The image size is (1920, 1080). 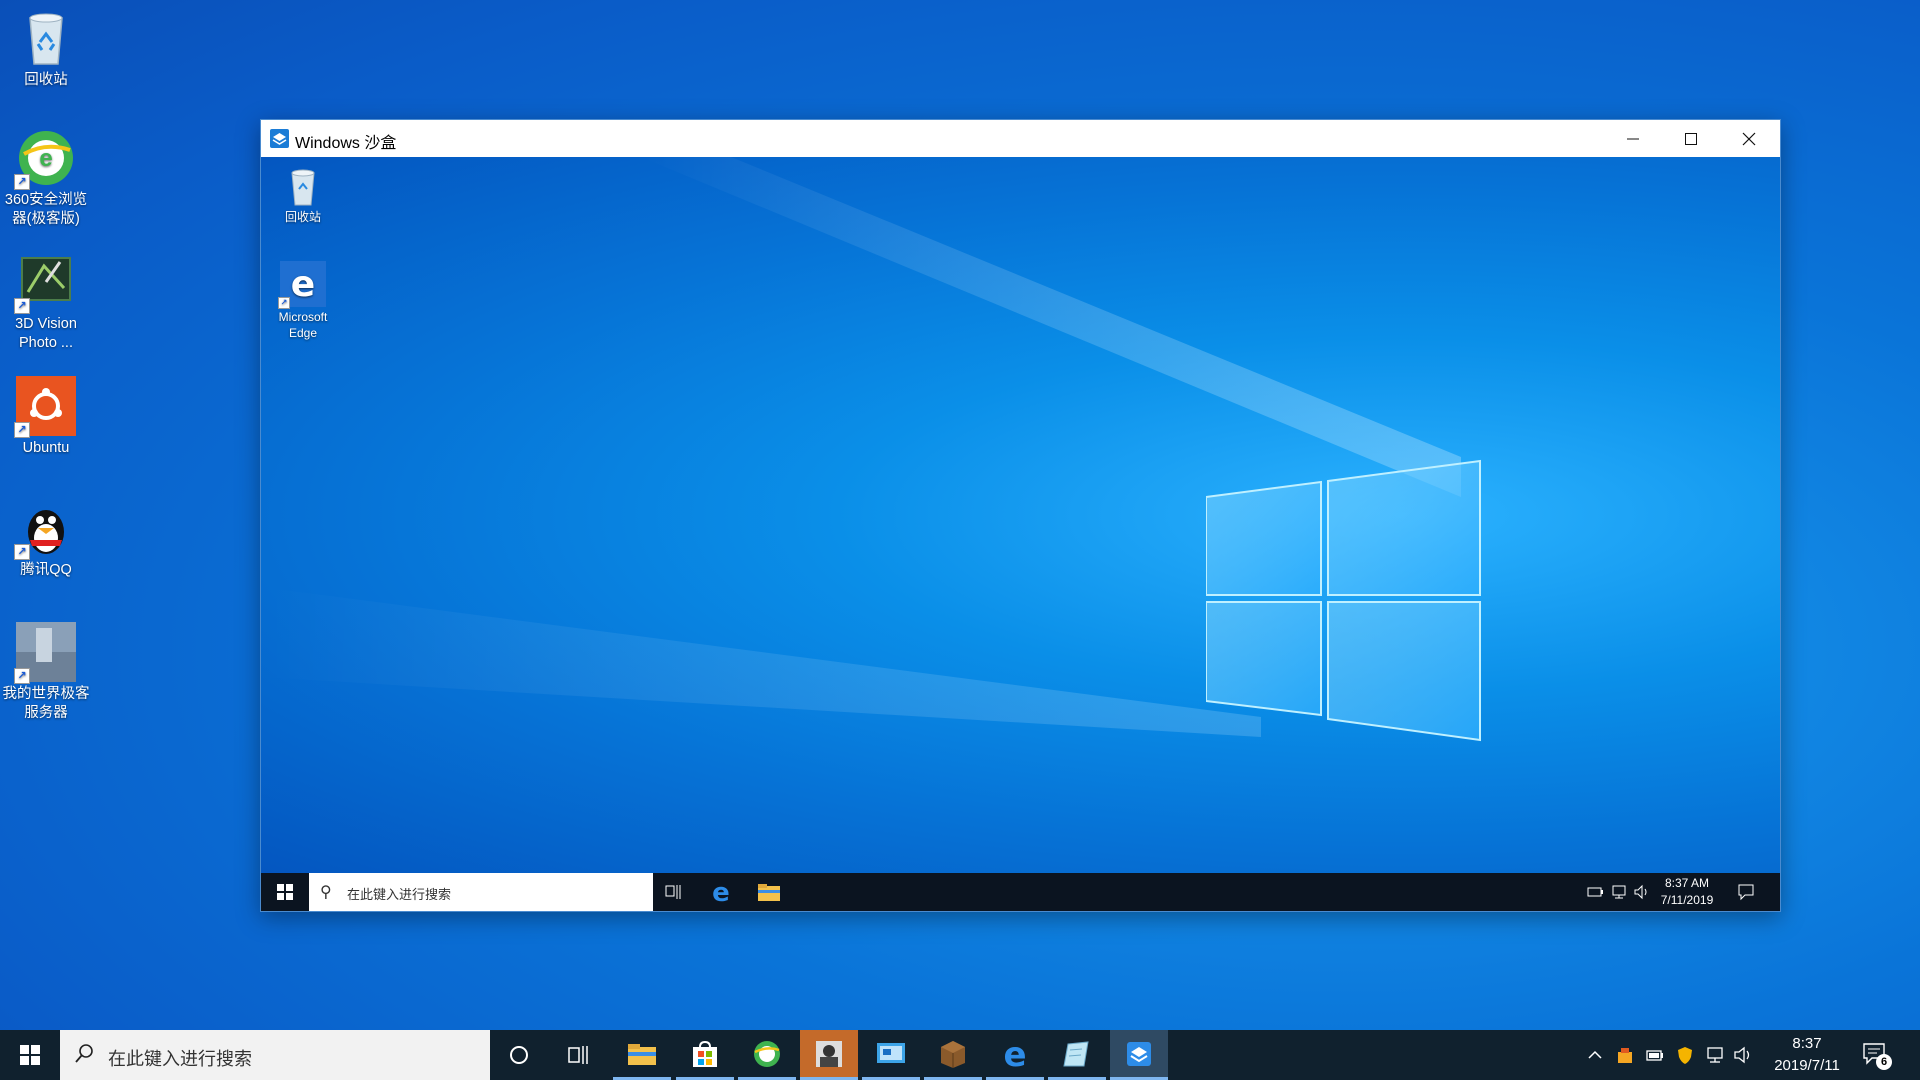 What do you see at coordinates (1691, 138) in the screenshot?
I see `maximize-button` at bounding box center [1691, 138].